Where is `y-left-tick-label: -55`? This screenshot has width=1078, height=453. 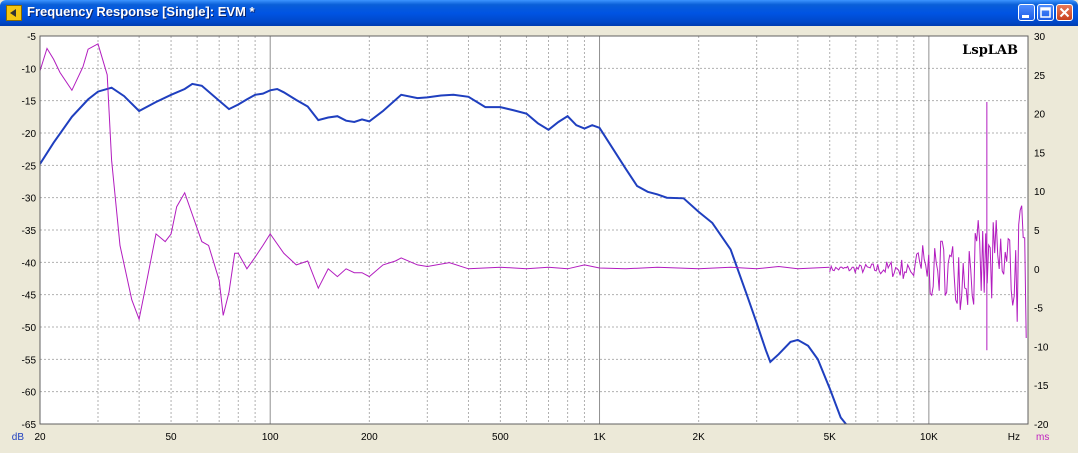 y-left-tick-label: -55 is located at coordinates (29, 360).